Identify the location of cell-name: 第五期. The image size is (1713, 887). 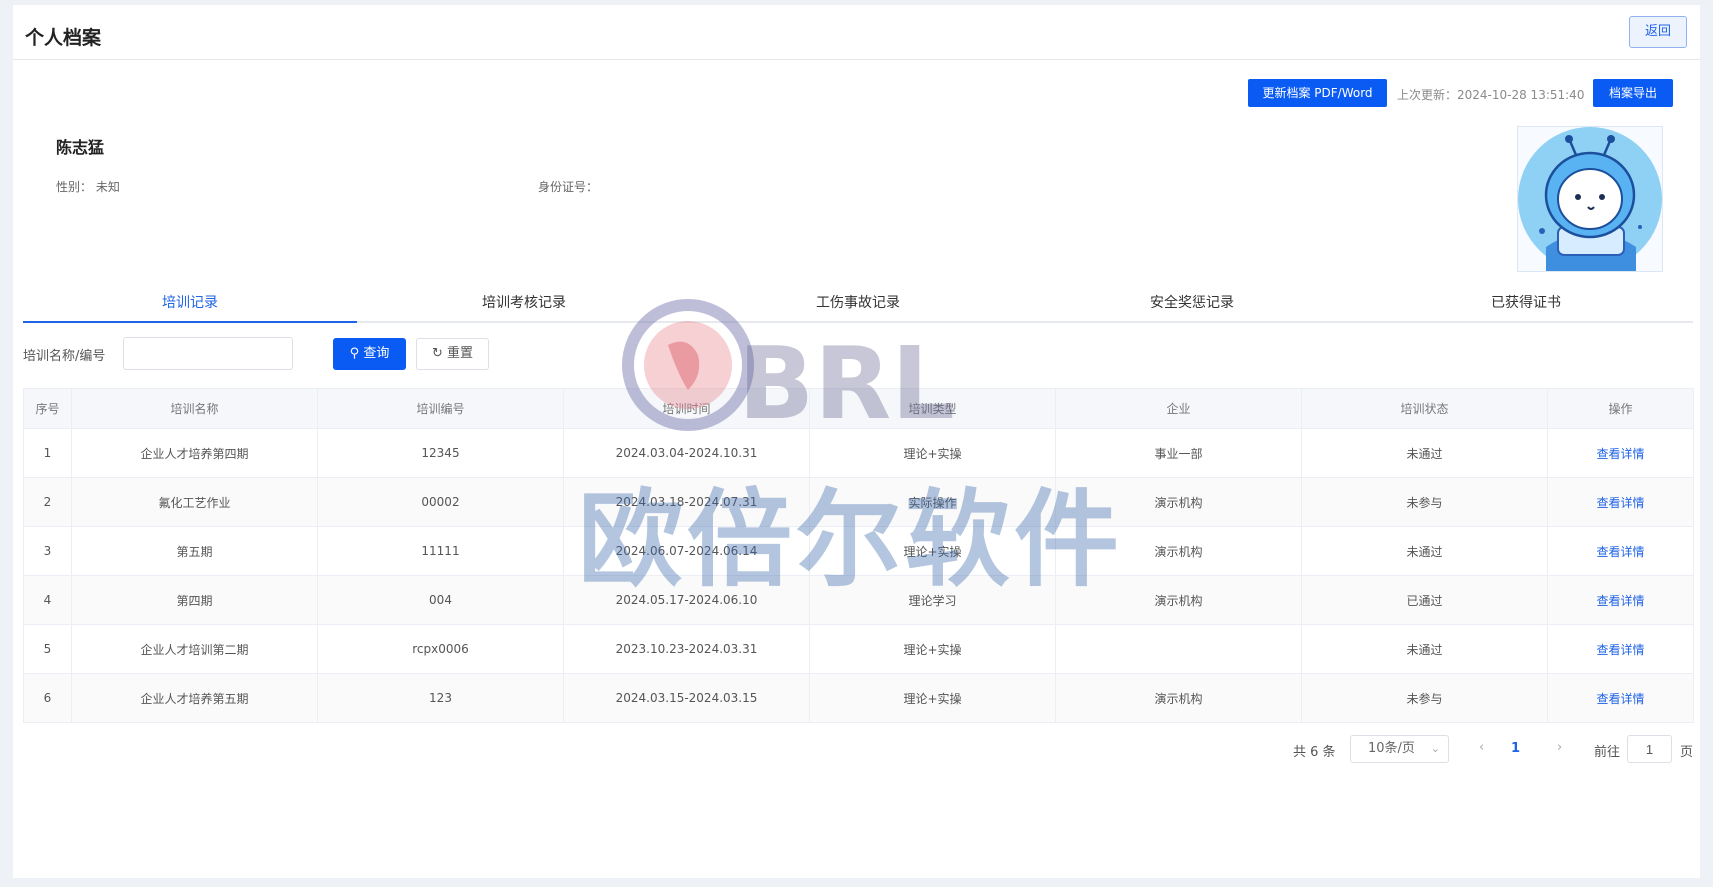
(194, 551).